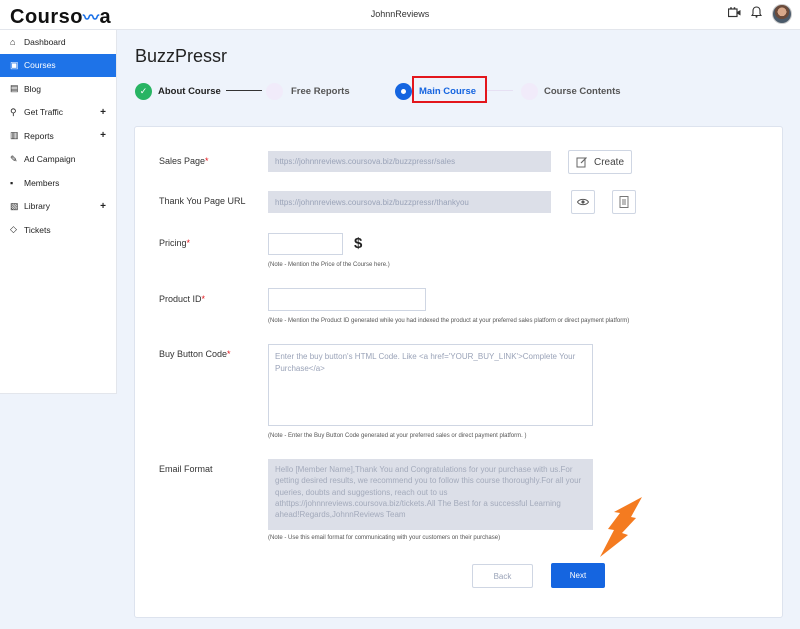 The image size is (800, 629). I want to click on reports-icon: ▥, so click(14, 135).